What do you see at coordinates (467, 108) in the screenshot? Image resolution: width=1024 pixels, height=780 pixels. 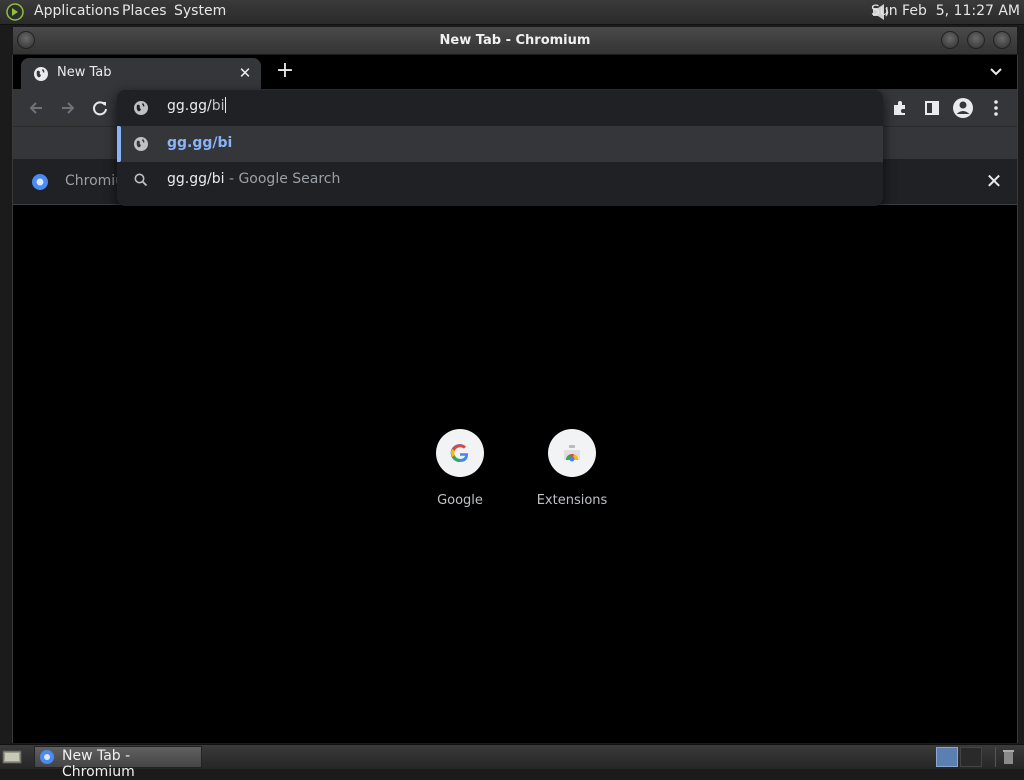 I see `address-bar-input: gg.gg/bi` at bounding box center [467, 108].